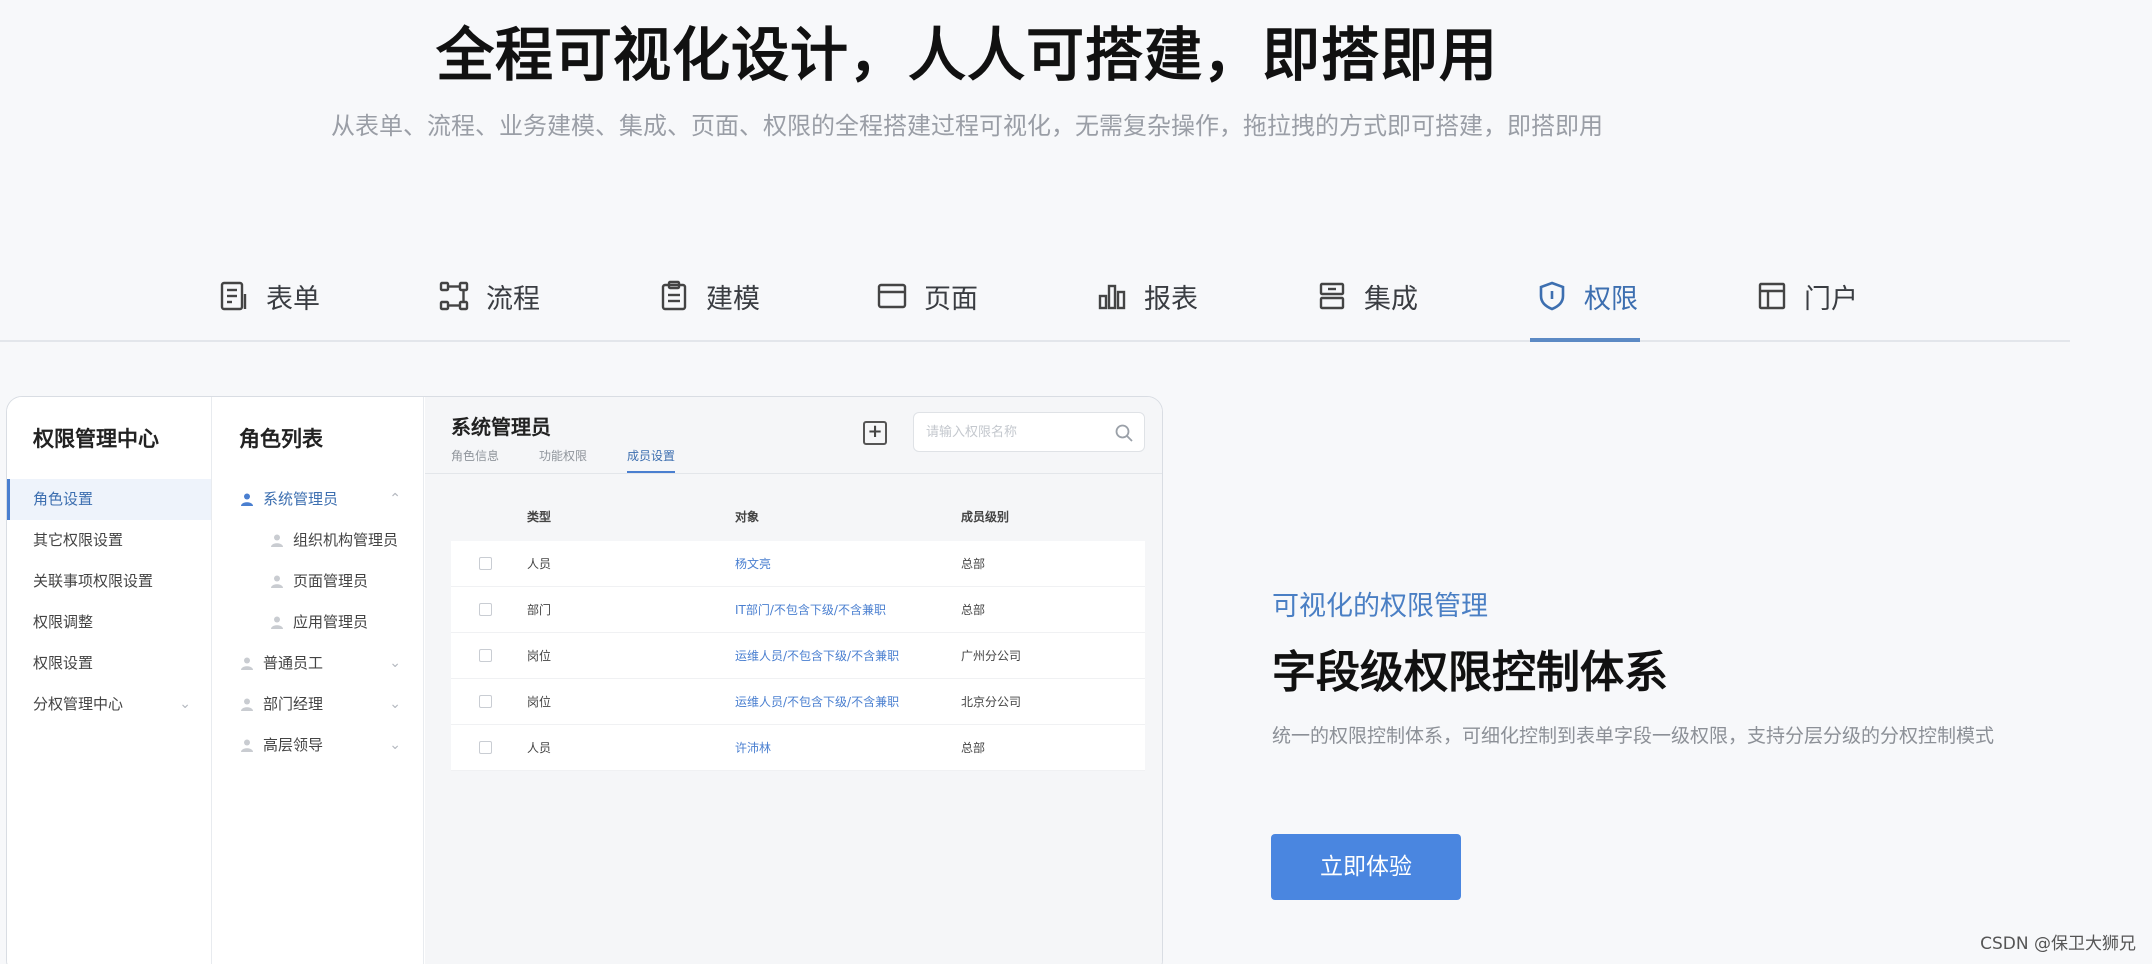 The width and height of the screenshot is (2152, 964). I want to click on feature-kicker: 可视化的权限管理, so click(1380, 606).